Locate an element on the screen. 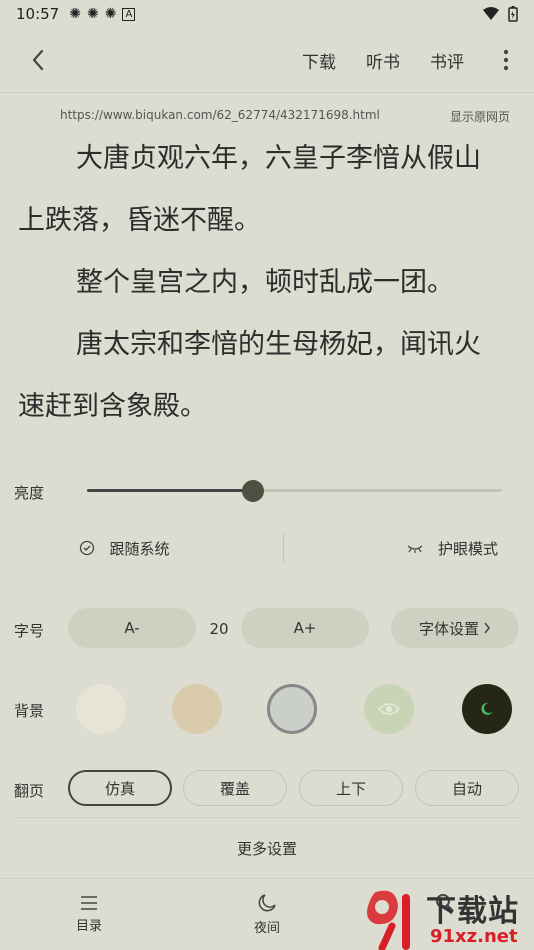 Image resolution: width=534 pixels, height=950 pixels. nav-toc-label: 目录 is located at coordinates (88, 926).